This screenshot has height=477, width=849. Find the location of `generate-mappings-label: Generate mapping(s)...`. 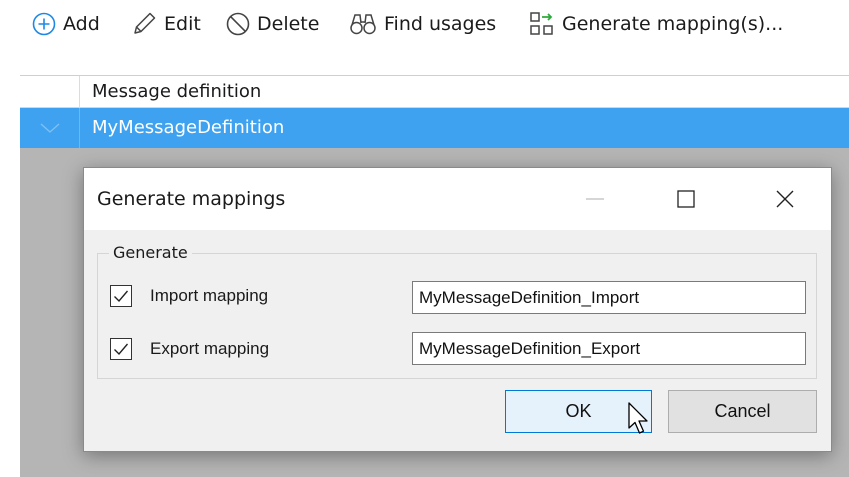

generate-mappings-label: Generate mapping(s)... is located at coordinates (673, 24).